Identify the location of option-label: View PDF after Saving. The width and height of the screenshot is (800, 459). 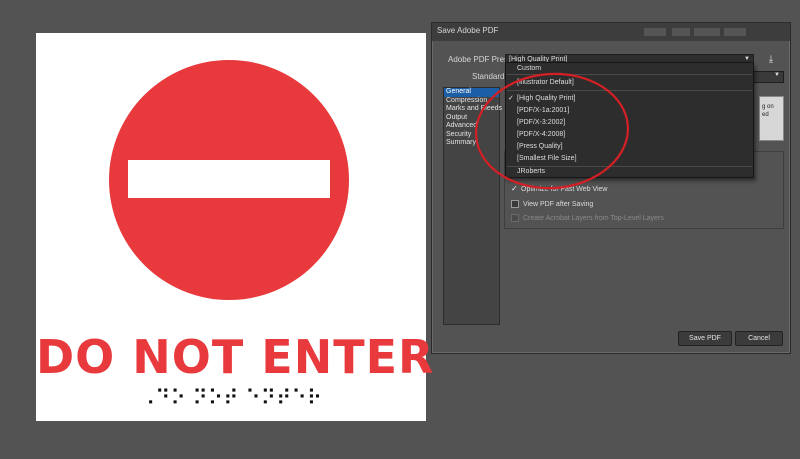
(558, 204).